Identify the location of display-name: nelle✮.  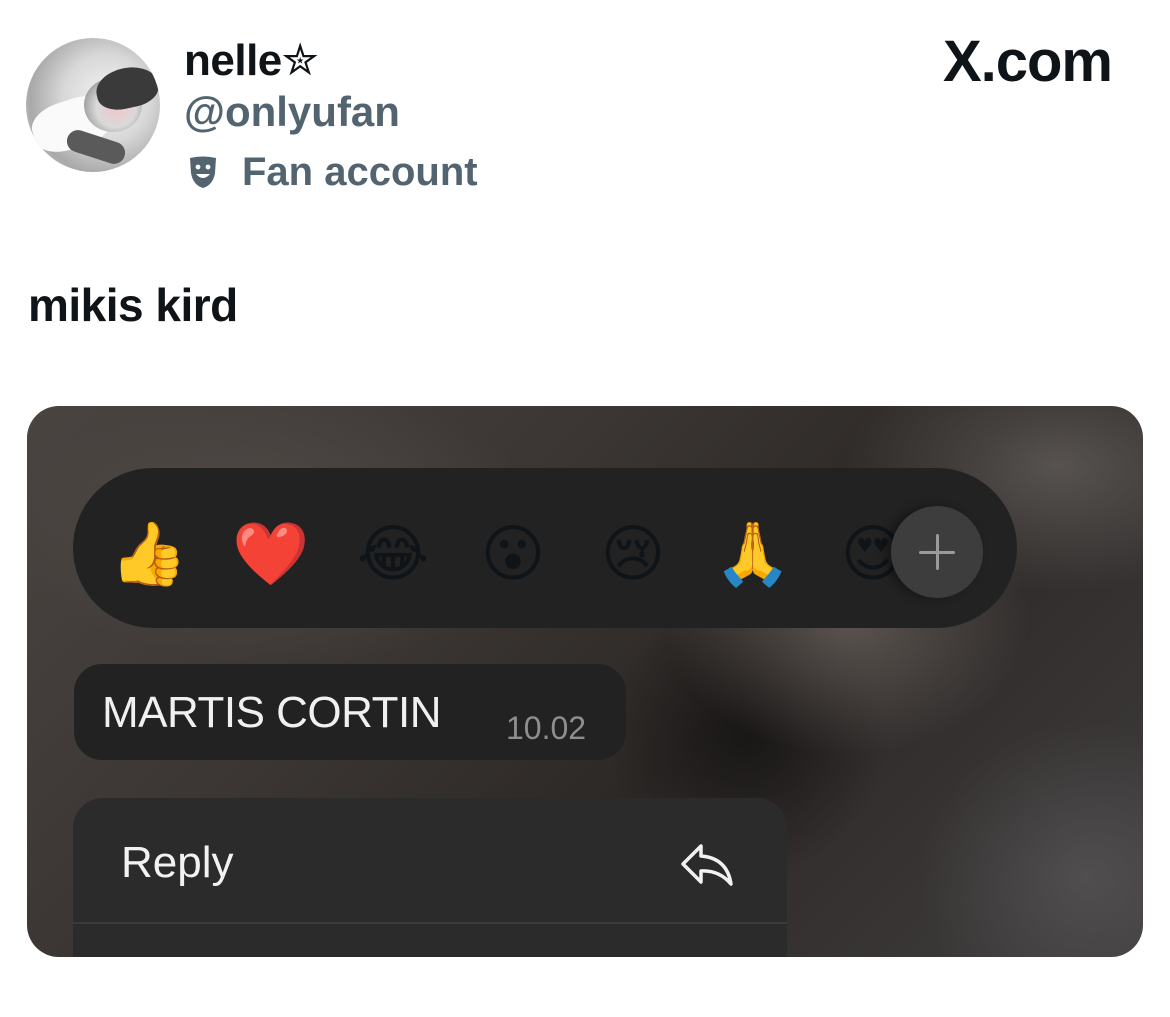
(251, 61).